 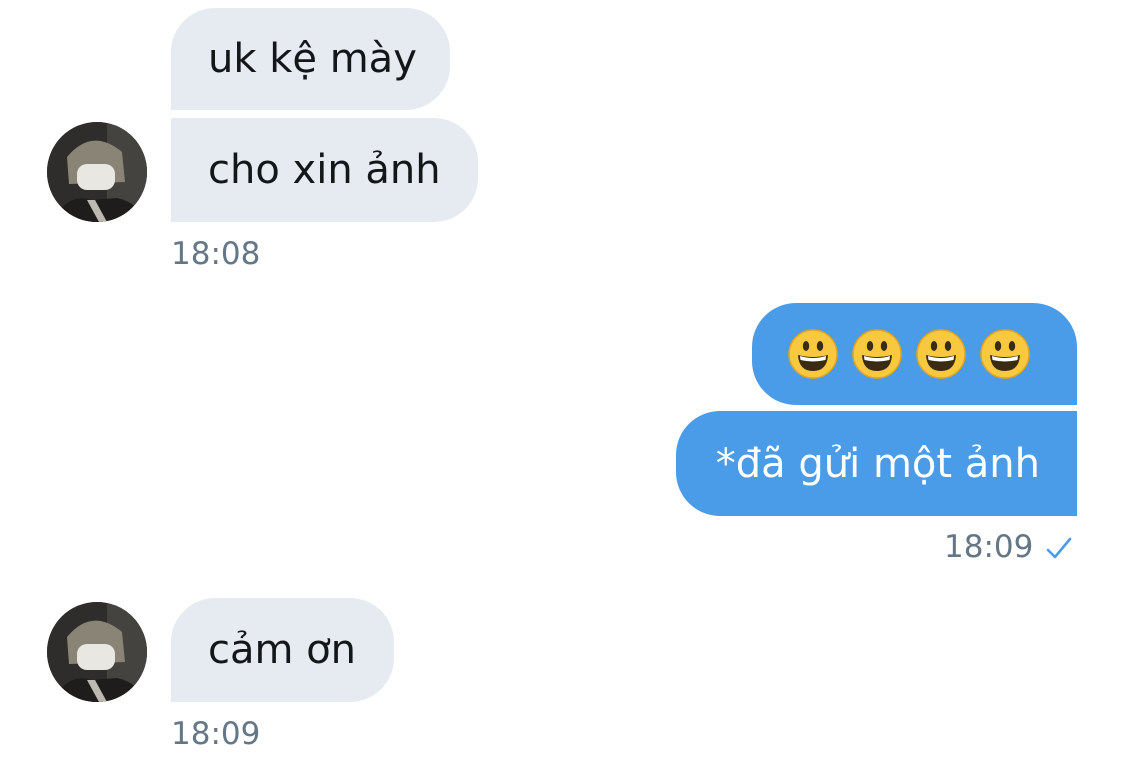 I want to click on message-text: *đã gửi một ảnh, so click(x=877, y=463).